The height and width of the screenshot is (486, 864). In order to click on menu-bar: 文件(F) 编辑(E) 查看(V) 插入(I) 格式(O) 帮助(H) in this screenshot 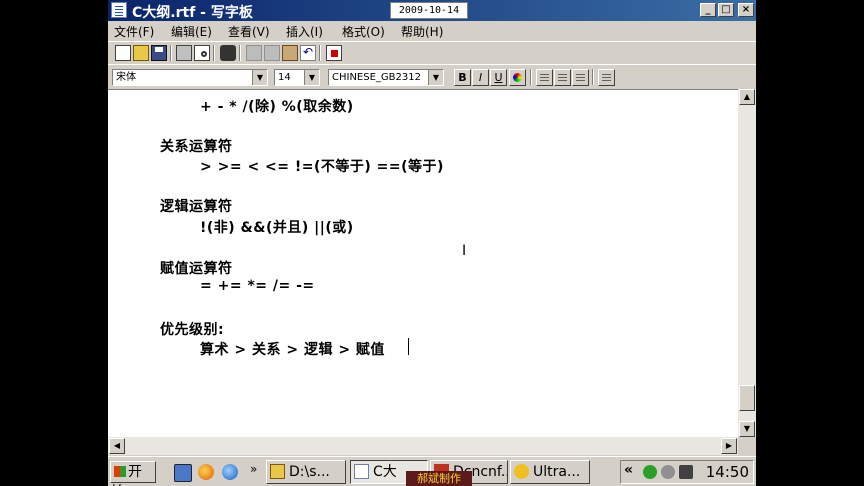, I will do `click(432, 30)`.